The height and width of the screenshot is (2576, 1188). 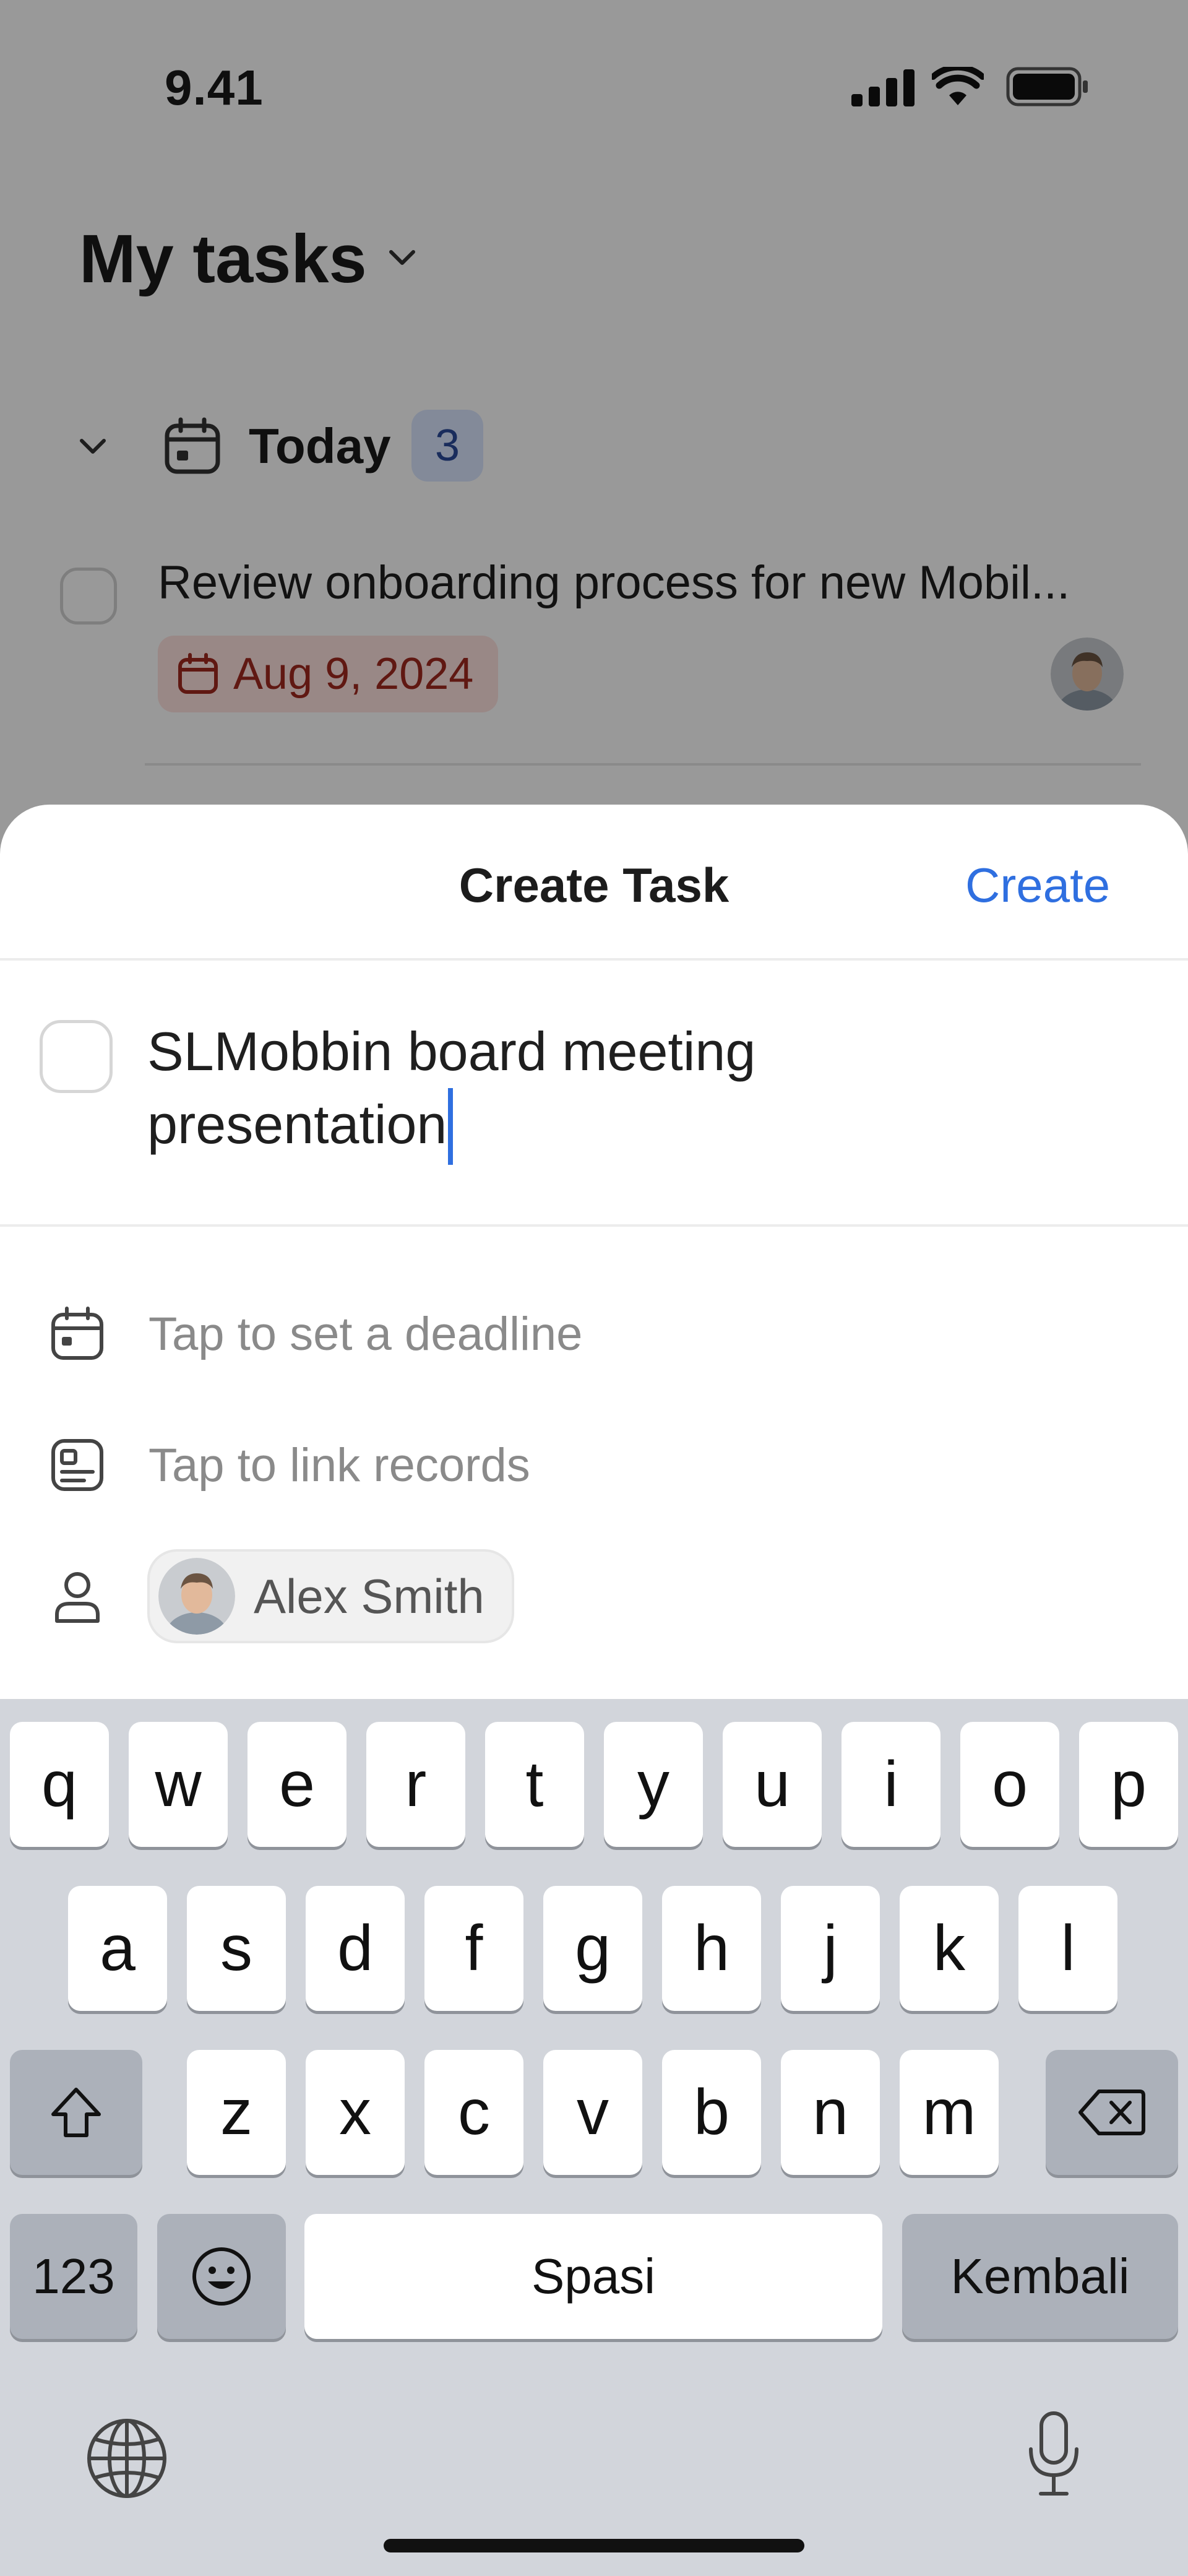 What do you see at coordinates (1040, 2276) in the screenshot?
I see `return-key: Kembali` at bounding box center [1040, 2276].